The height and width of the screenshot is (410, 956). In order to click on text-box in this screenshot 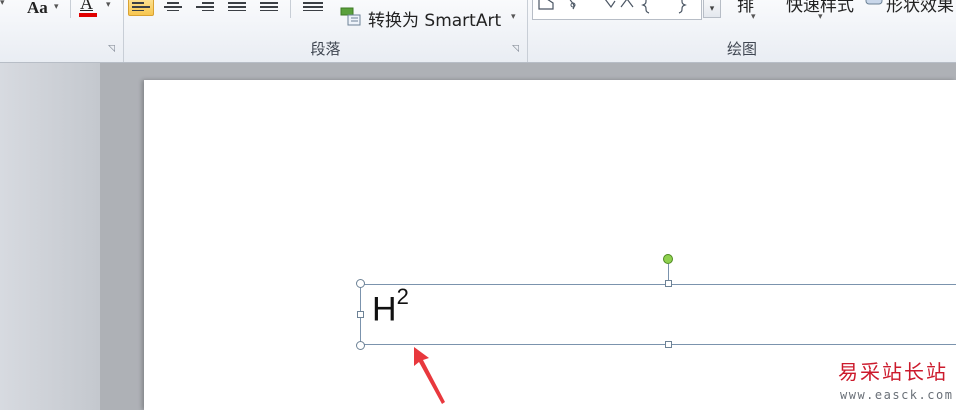, I will do `click(658, 314)`.